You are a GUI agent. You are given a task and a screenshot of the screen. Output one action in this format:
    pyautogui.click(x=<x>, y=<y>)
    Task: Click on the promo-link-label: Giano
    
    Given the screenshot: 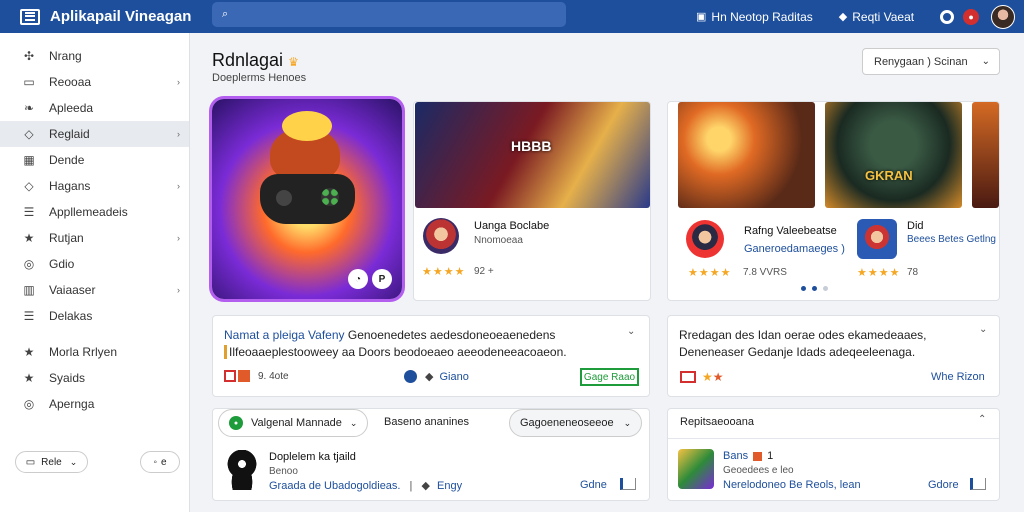 What is the action you would take?
    pyautogui.click(x=454, y=376)
    